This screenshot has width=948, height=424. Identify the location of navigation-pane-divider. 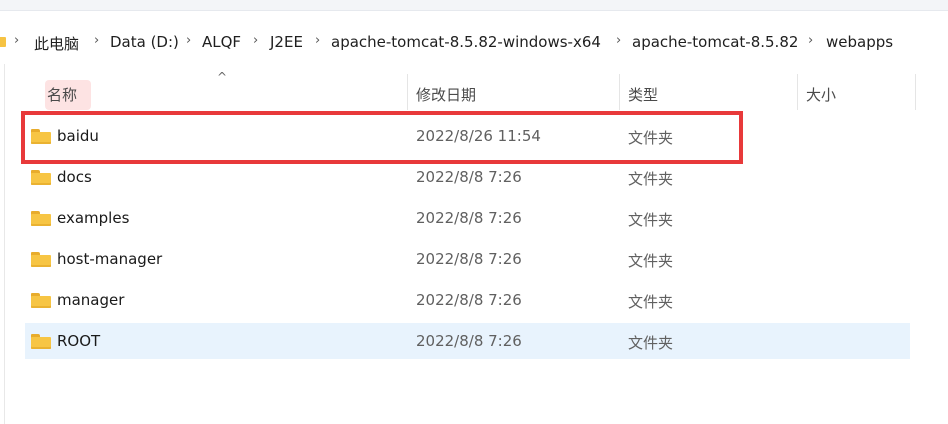
(4, 244).